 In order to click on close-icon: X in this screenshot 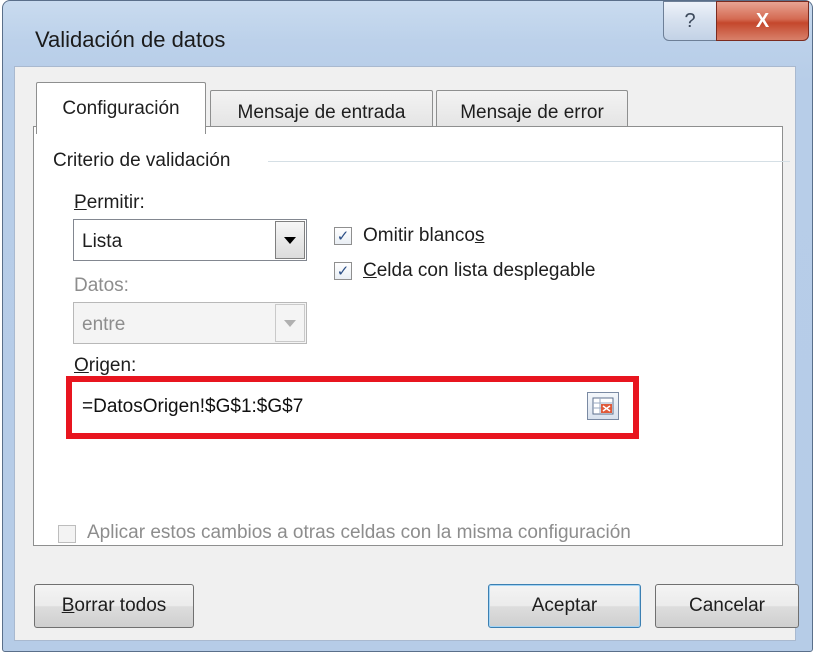, I will do `click(762, 20)`.